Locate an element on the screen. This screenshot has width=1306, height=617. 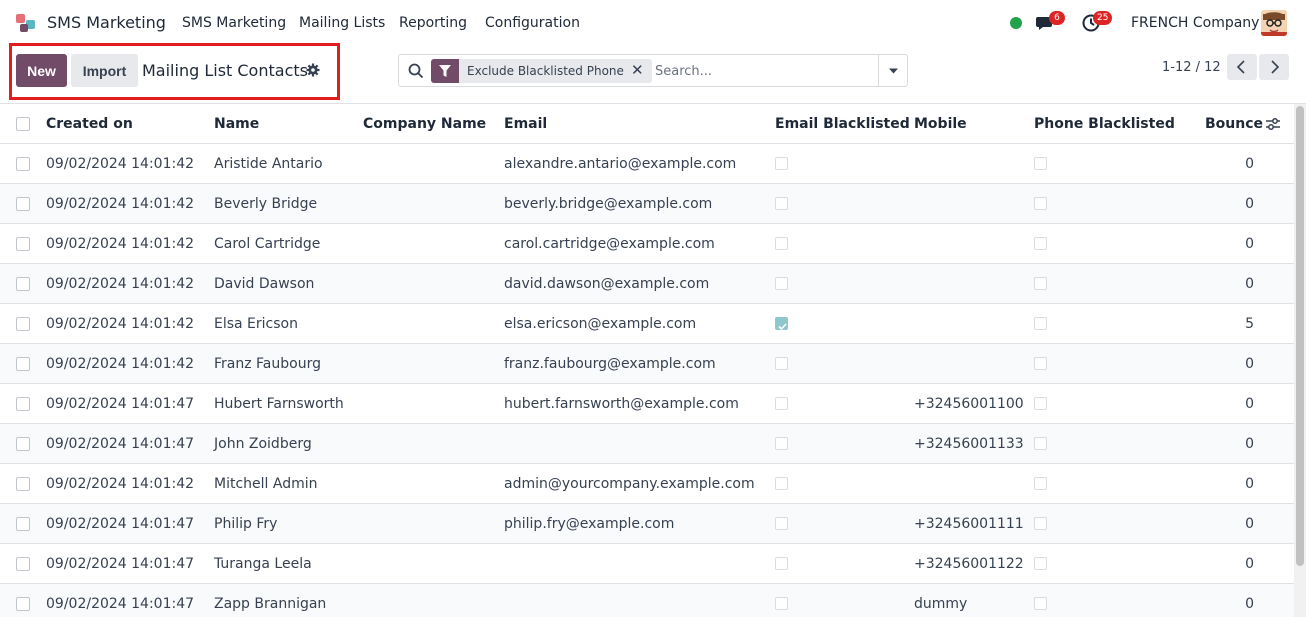
cell-email: carol.cartridge@example.com is located at coordinates (609, 244).